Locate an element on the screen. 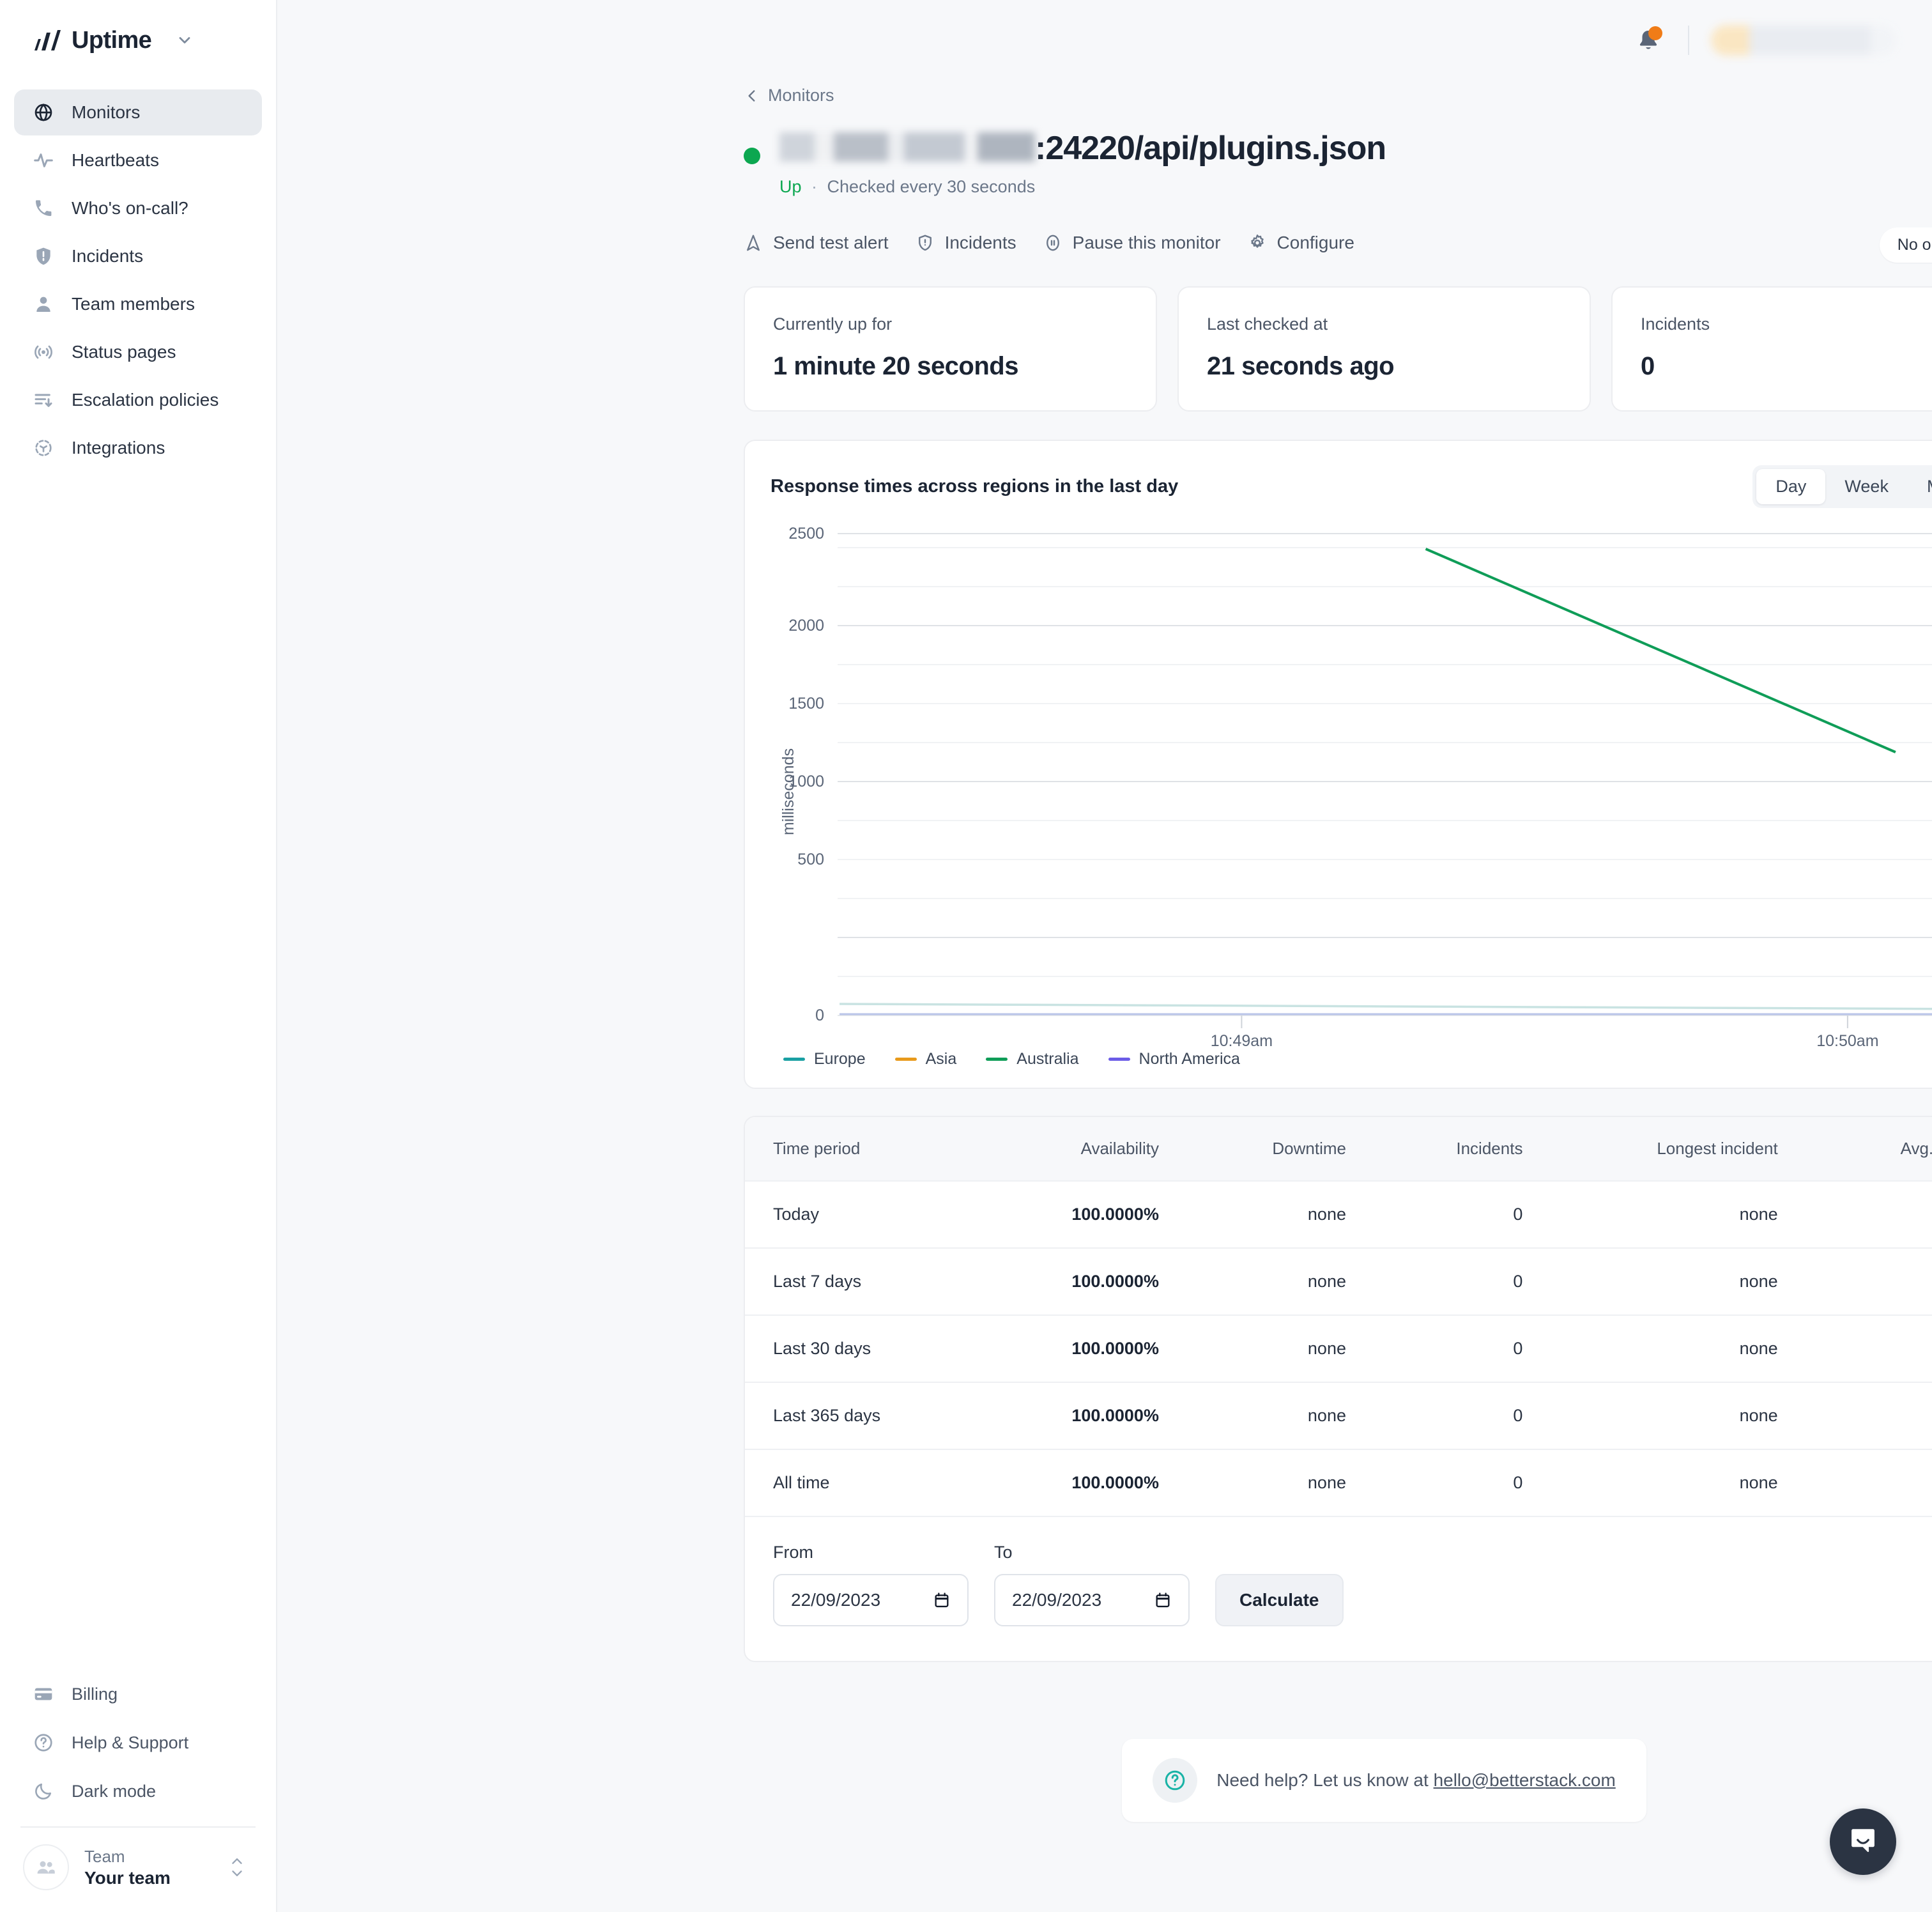  range-option-day: Day is located at coordinates (1791, 486).